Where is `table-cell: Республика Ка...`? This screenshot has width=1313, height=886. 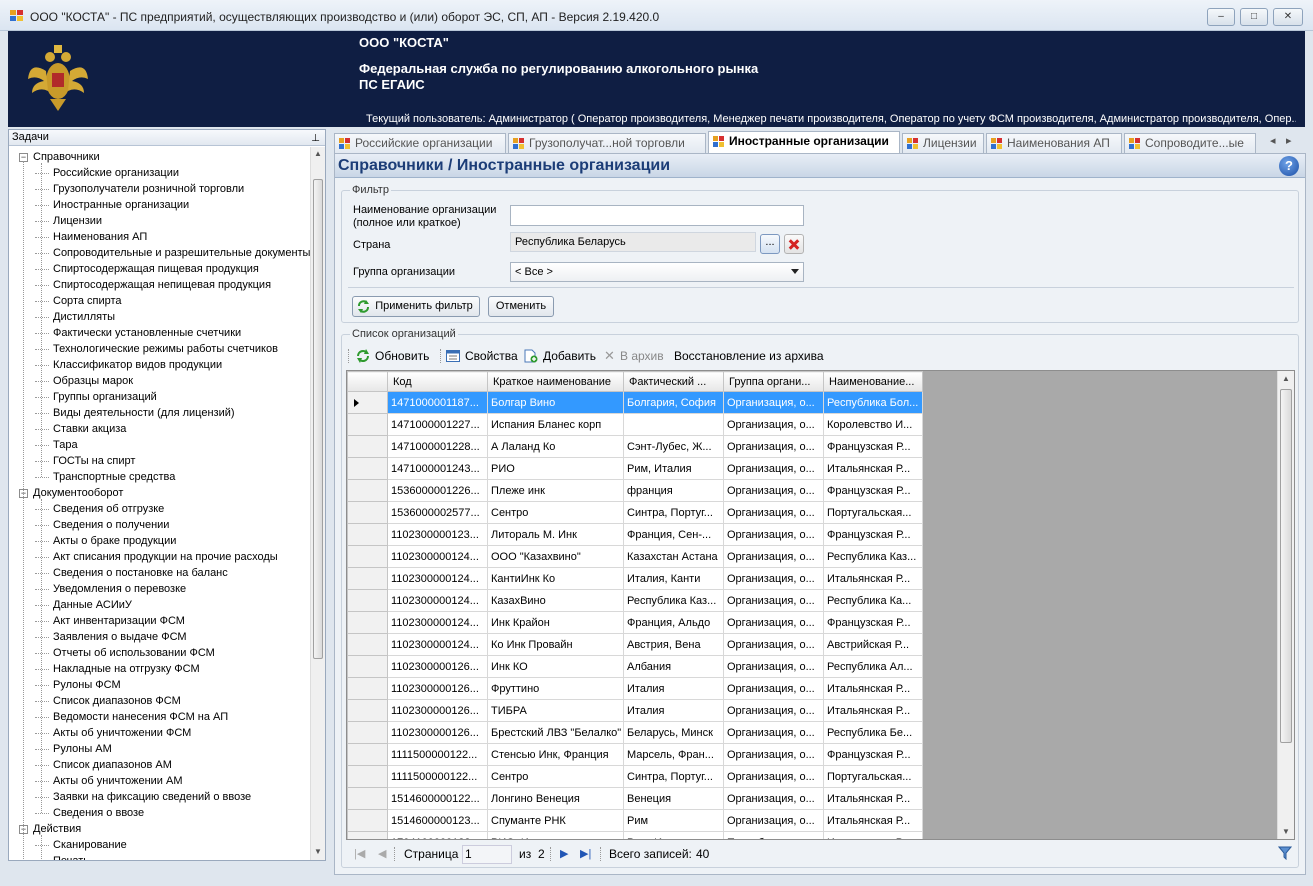
table-cell: Республика Ка... is located at coordinates (873, 600).